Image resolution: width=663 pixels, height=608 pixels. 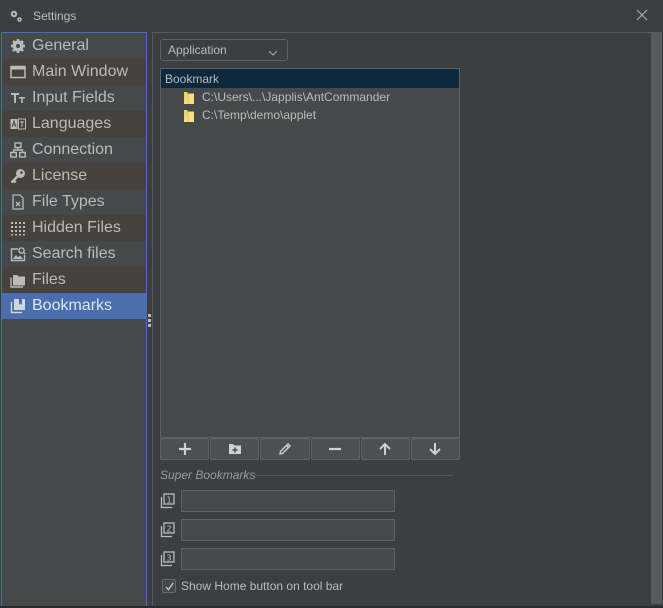 I want to click on vertical-scrollbar, so click(x=656, y=318).